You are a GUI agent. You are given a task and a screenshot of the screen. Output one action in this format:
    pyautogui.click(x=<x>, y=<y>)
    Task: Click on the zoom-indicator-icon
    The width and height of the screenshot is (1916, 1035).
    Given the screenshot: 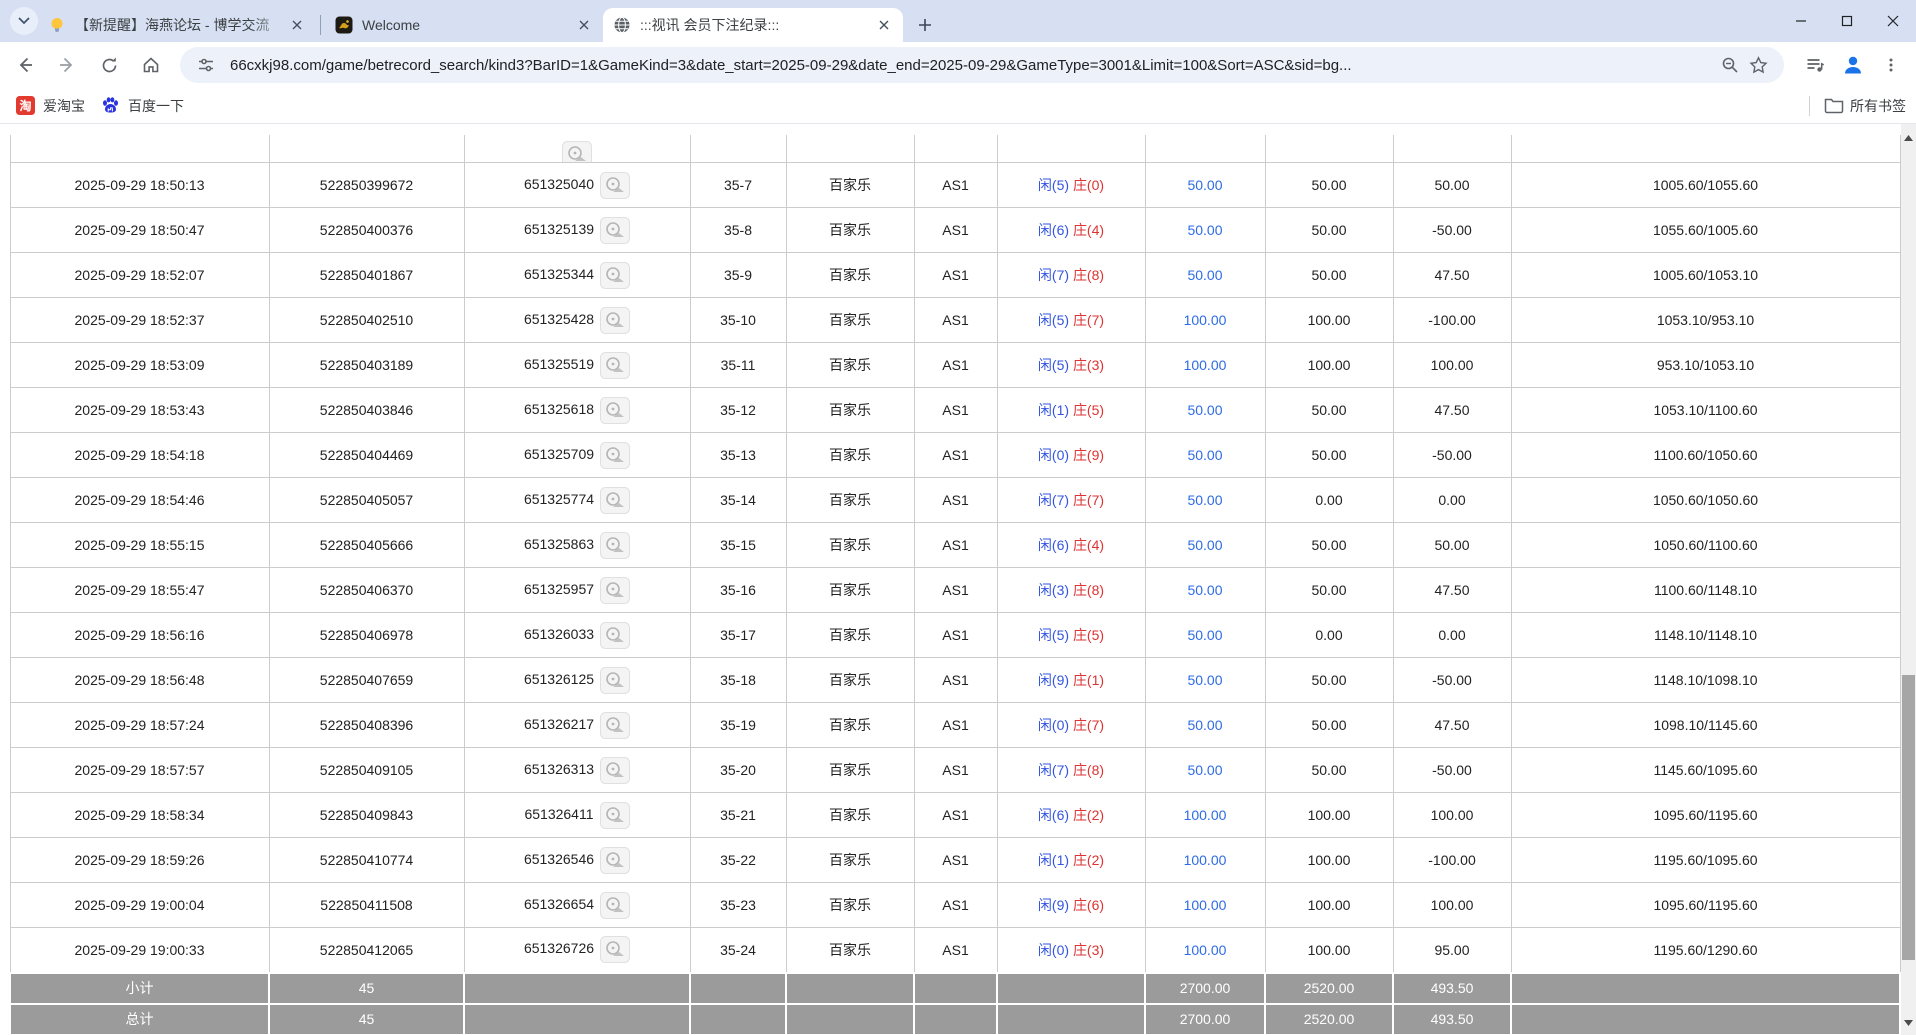 What is the action you would take?
    pyautogui.click(x=1730, y=65)
    